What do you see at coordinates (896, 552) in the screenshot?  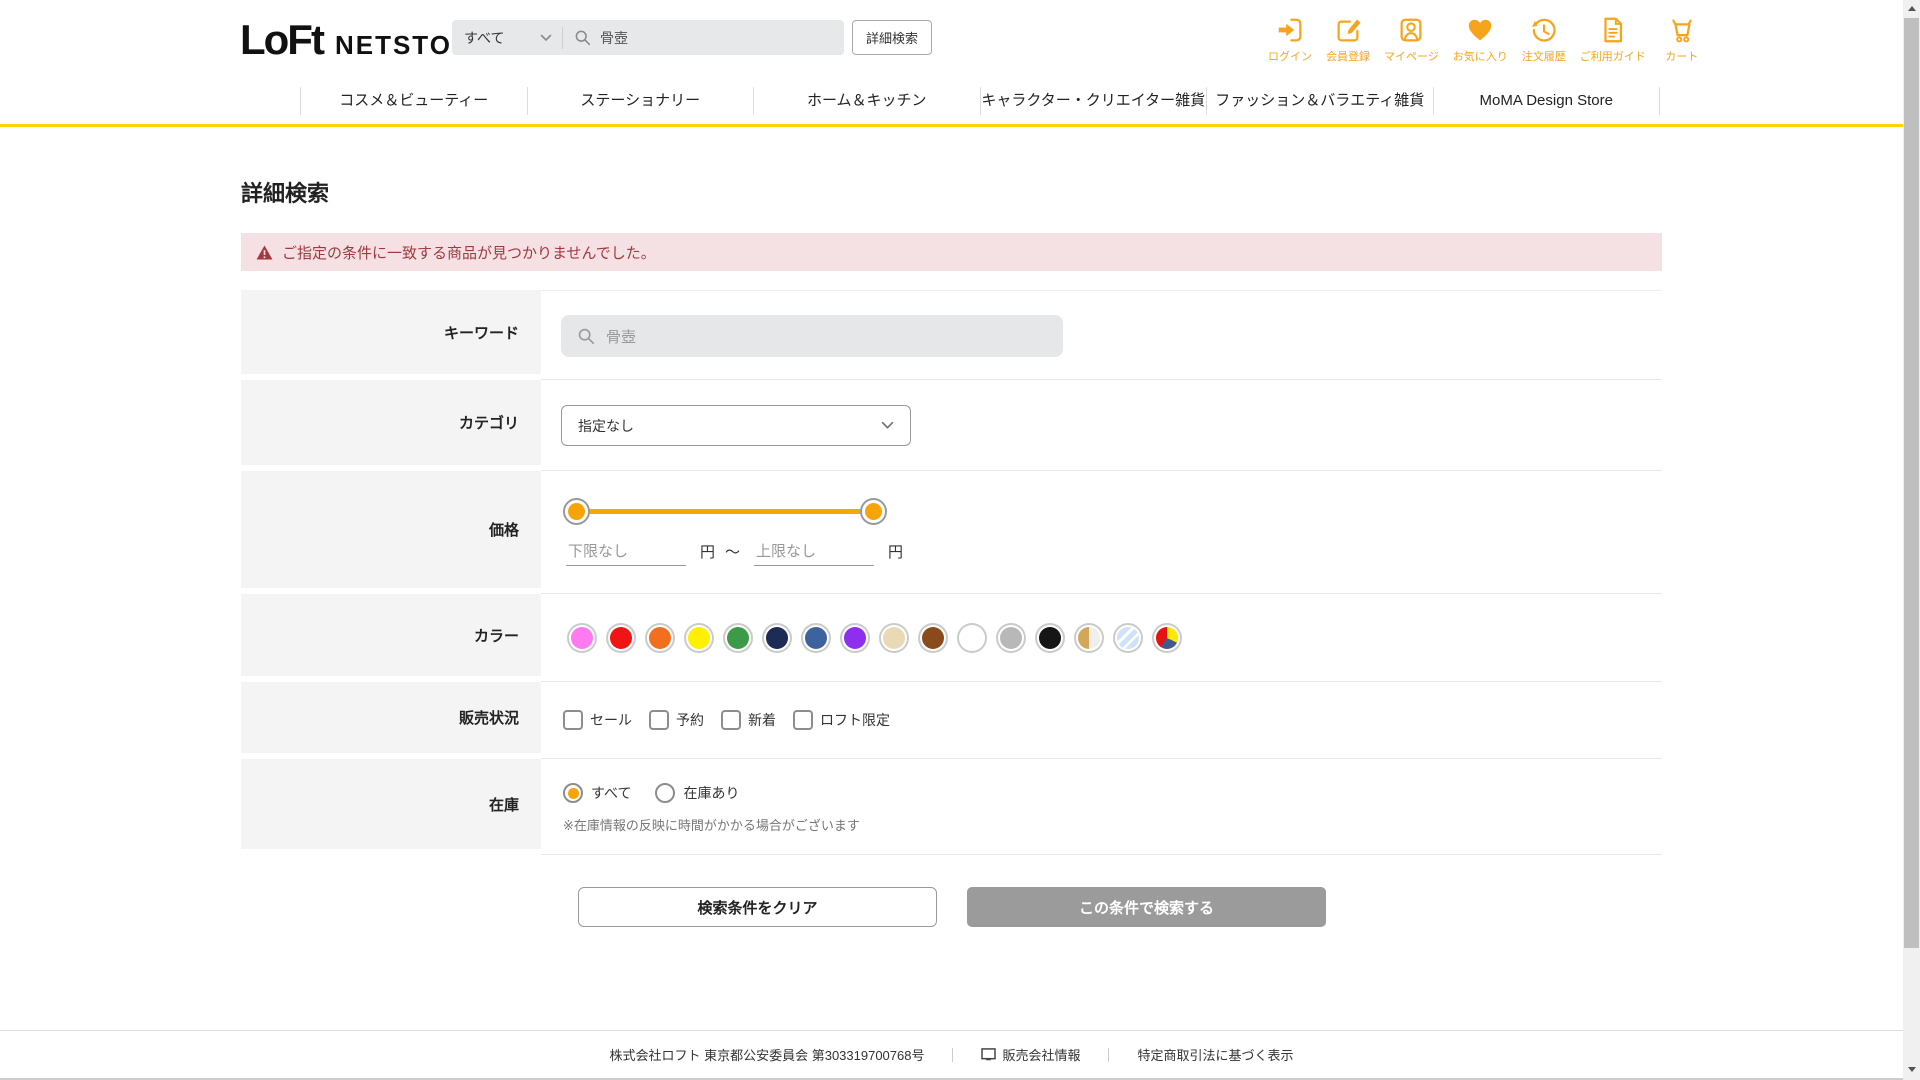 I see `price-max-unit: 円` at bounding box center [896, 552].